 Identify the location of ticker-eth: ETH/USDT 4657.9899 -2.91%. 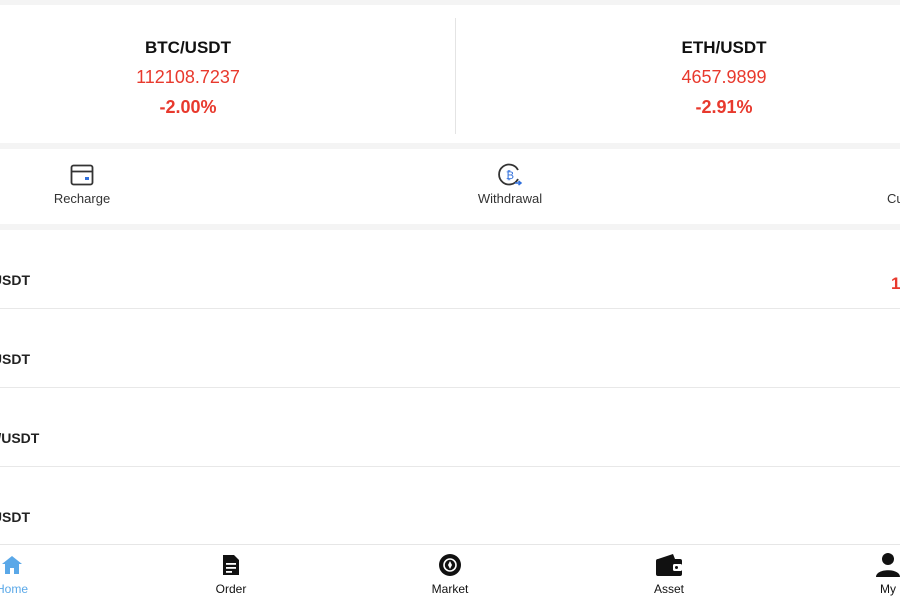
(723, 74).